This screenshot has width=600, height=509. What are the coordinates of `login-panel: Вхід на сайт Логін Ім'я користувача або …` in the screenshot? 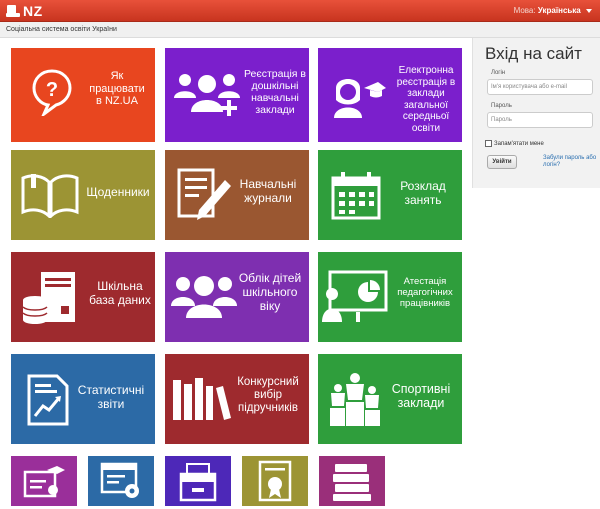 It's located at (536, 113).